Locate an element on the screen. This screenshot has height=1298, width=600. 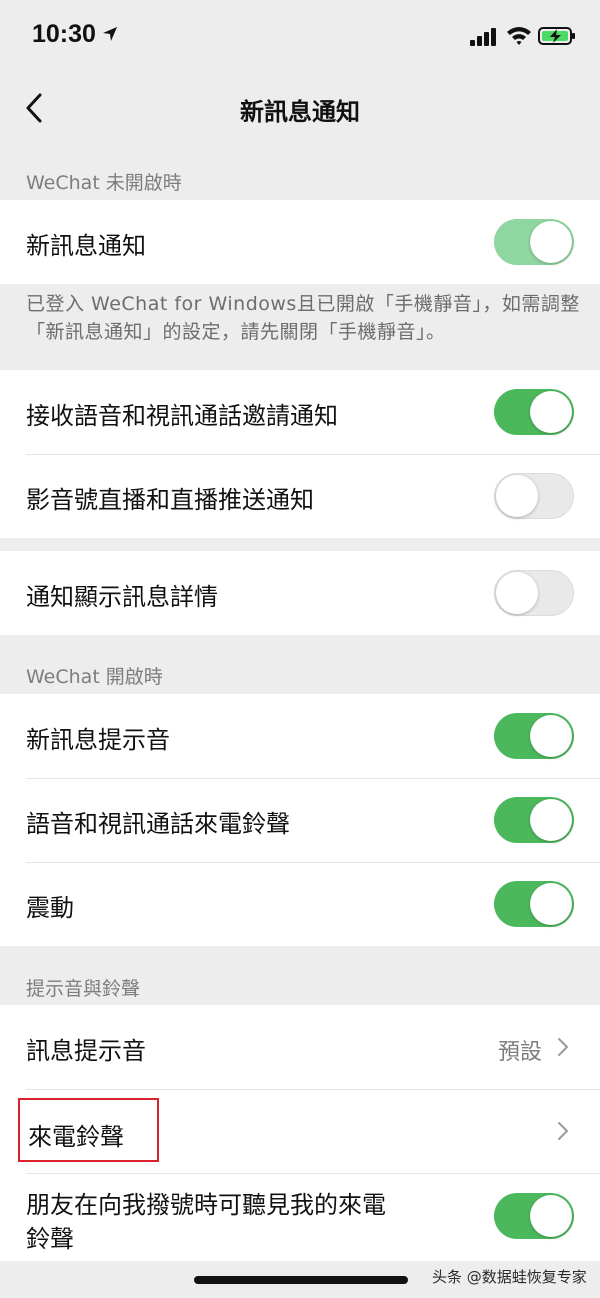
row-vibrate: 震動 is located at coordinates (300, 904).